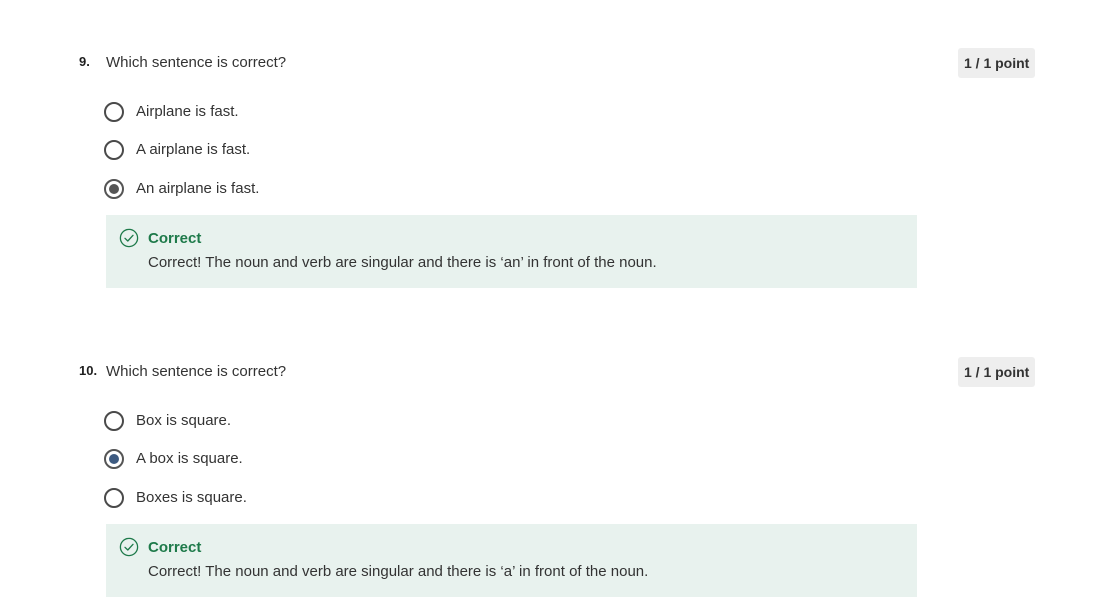  What do you see at coordinates (88, 370) in the screenshot?
I see `question-number: 10.` at bounding box center [88, 370].